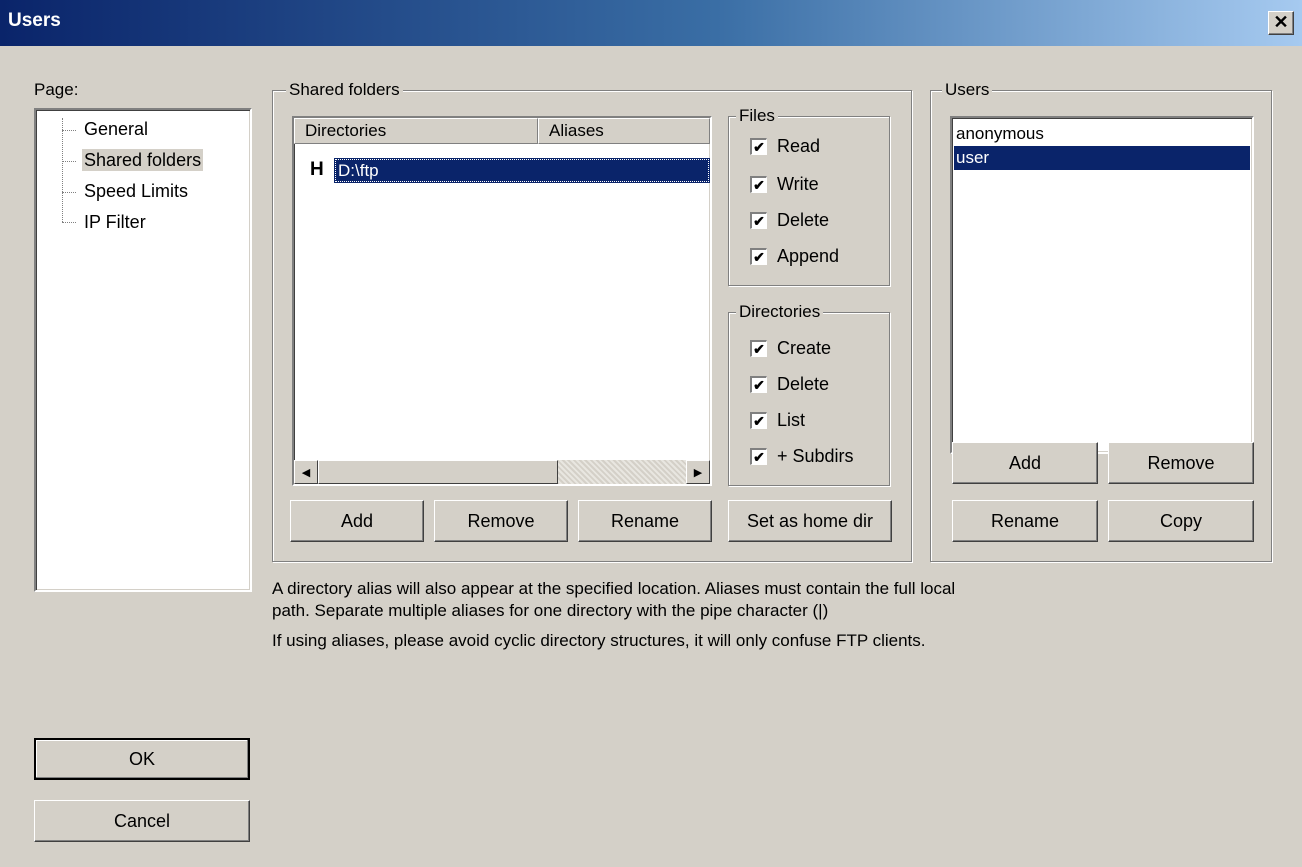 The width and height of the screenshot is (1302, 867). I want to click on directory-row: D:\ftp, so click(522, 170).